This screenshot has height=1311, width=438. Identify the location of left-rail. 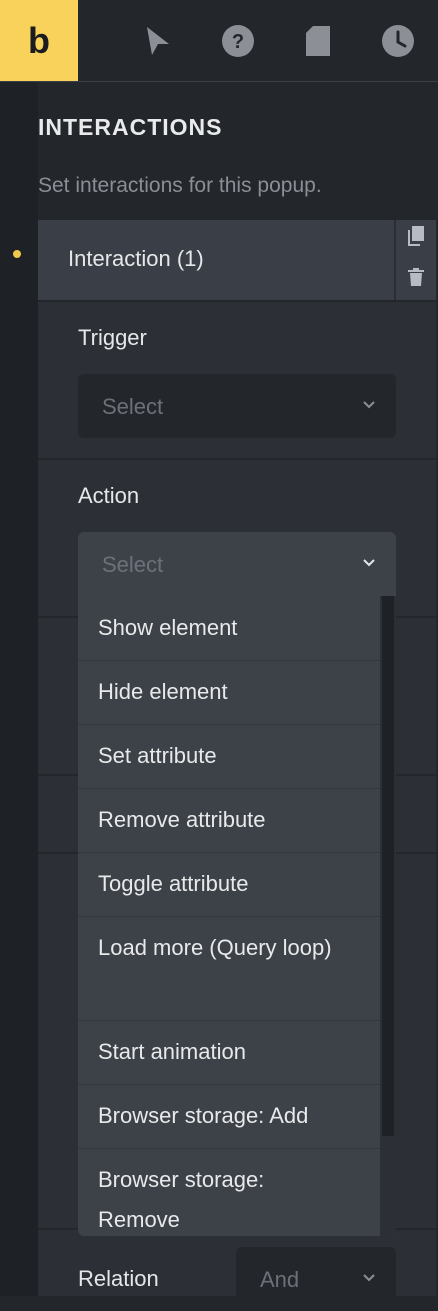
(19, 689).